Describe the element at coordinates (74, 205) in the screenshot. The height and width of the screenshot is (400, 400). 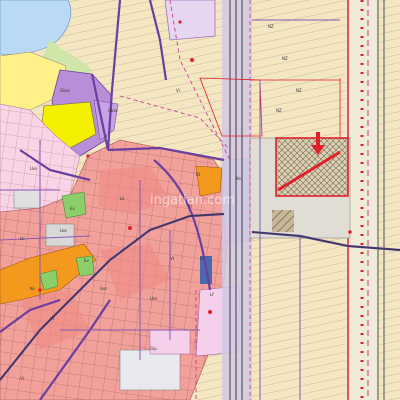
I see `green-zone` at that location.